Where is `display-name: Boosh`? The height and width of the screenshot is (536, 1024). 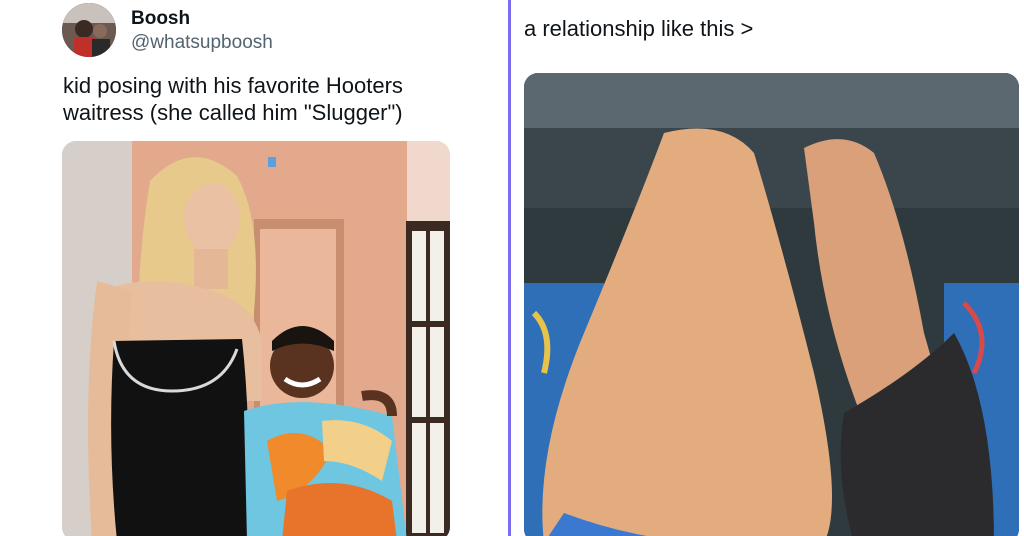
display-name: Boosh is located at coordinates (160, 19).